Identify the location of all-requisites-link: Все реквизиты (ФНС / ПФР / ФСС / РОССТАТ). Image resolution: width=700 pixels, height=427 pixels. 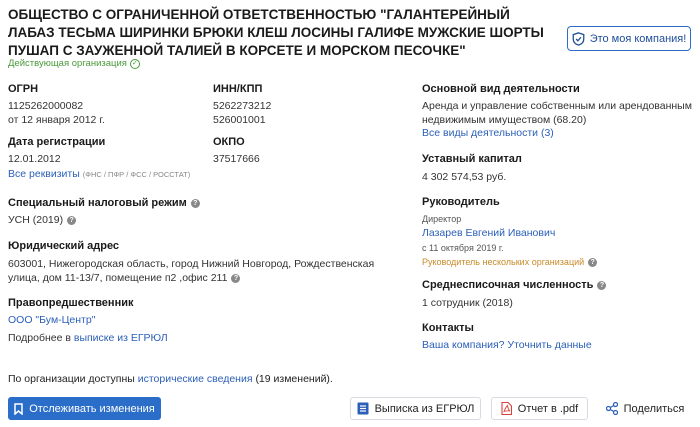
(99, 174).